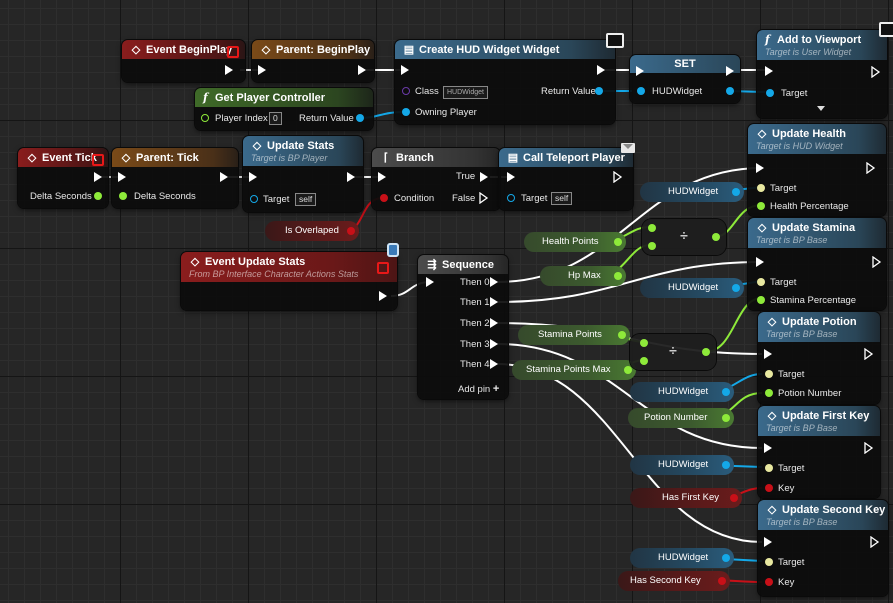 This screenshot has height=603, width=893. Describe the element at coordinates (494, 344) in the screenshot. I see `then-3-pin` at that location.